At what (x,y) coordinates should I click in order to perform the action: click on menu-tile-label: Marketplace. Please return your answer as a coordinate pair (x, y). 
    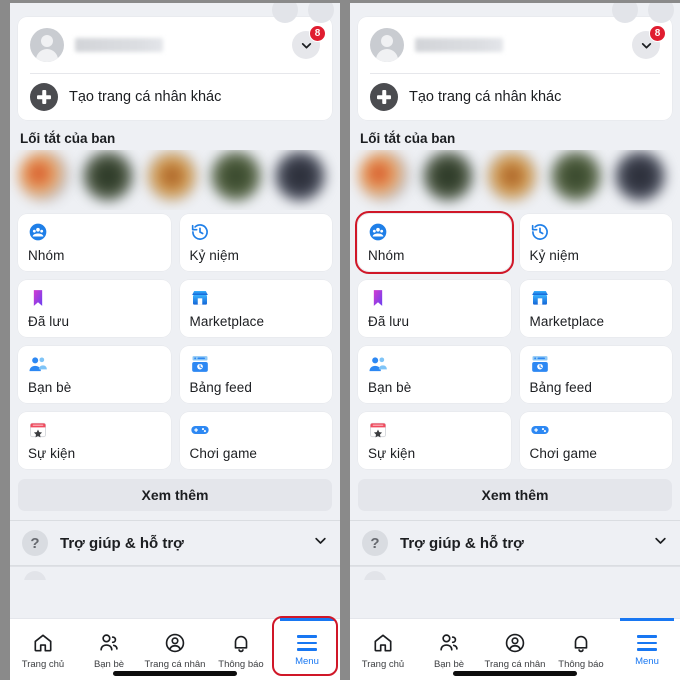
    Looking at the image, I should click on (567, 321).